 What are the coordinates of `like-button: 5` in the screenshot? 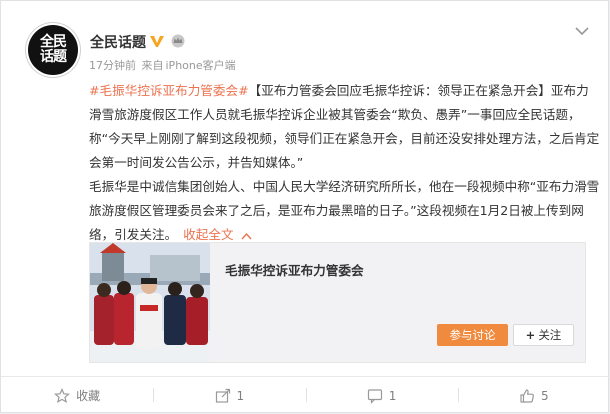 It's located at (533, 395).